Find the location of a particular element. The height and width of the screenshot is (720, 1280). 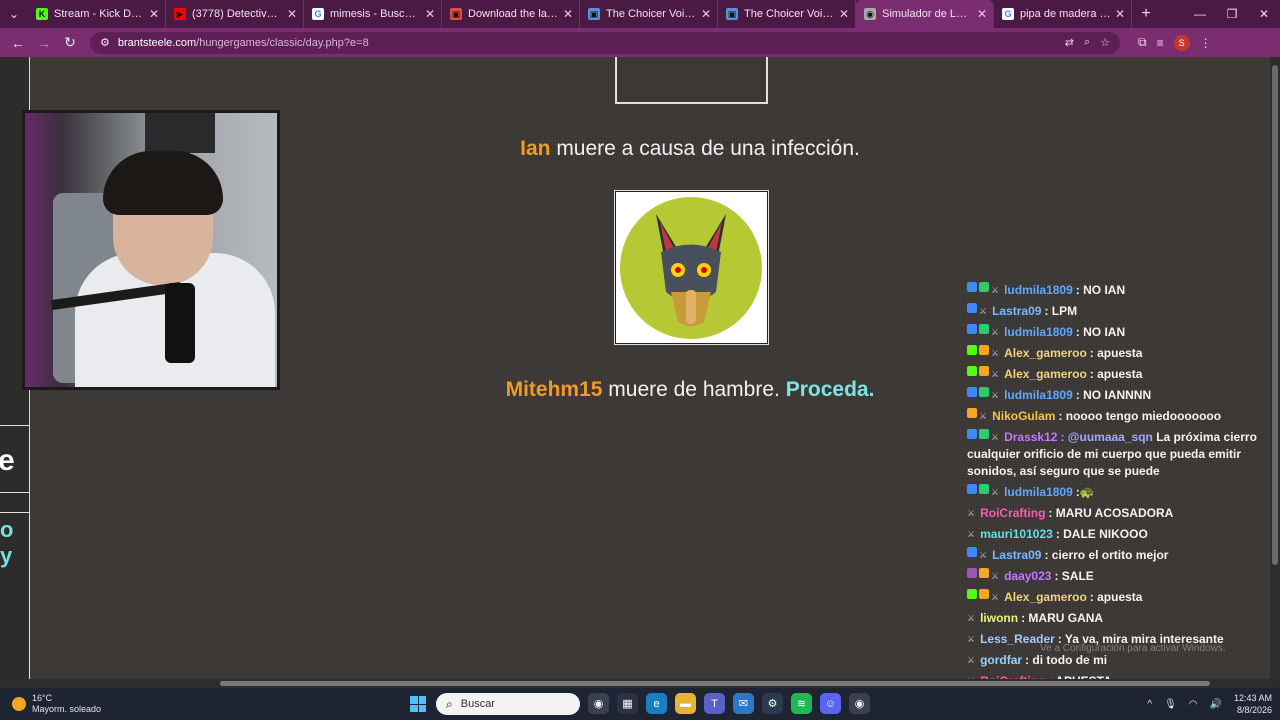

store-icon: ▦ is located at coordinates (627, 703).